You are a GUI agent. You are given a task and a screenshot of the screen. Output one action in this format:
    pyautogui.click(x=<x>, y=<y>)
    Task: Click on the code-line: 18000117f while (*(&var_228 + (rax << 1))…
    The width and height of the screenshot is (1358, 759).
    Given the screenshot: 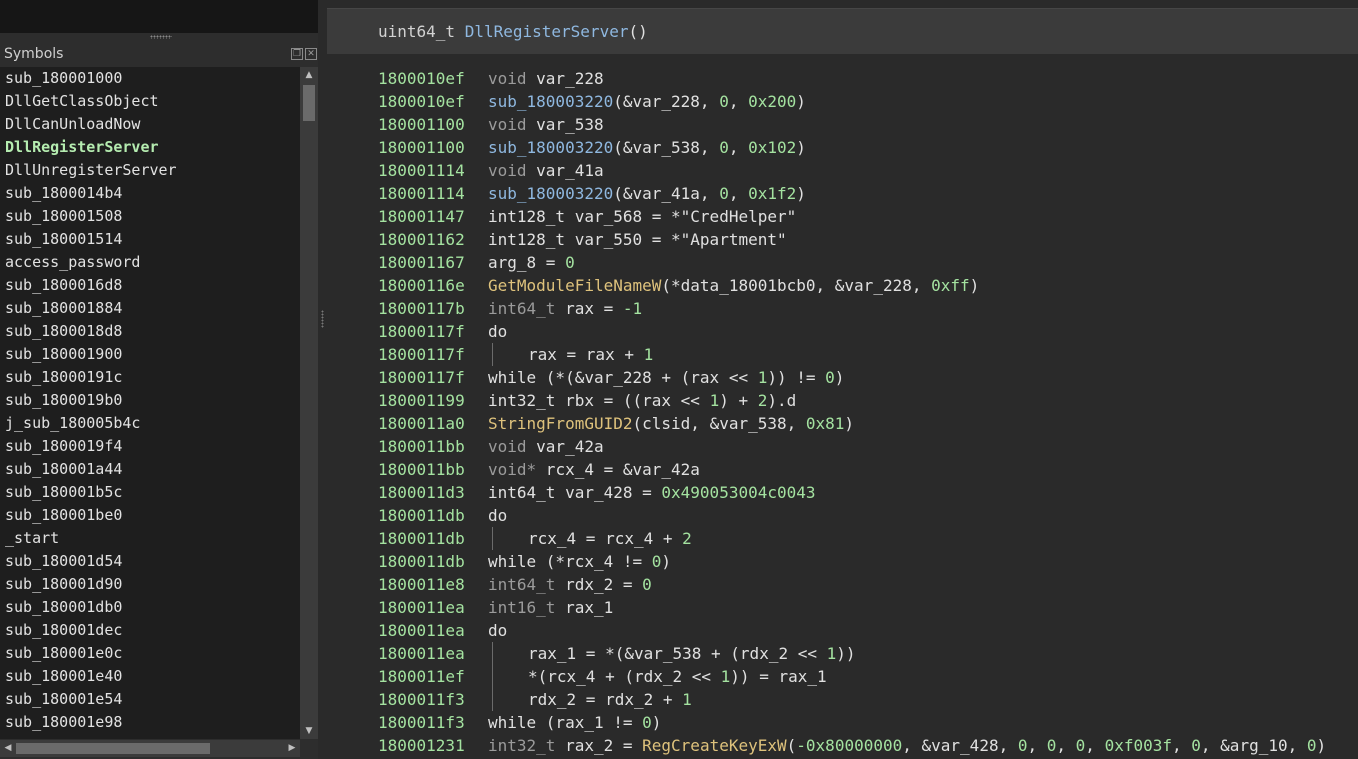 What is the action you would take?
    pyautogui.click(x=868, y=377)
    